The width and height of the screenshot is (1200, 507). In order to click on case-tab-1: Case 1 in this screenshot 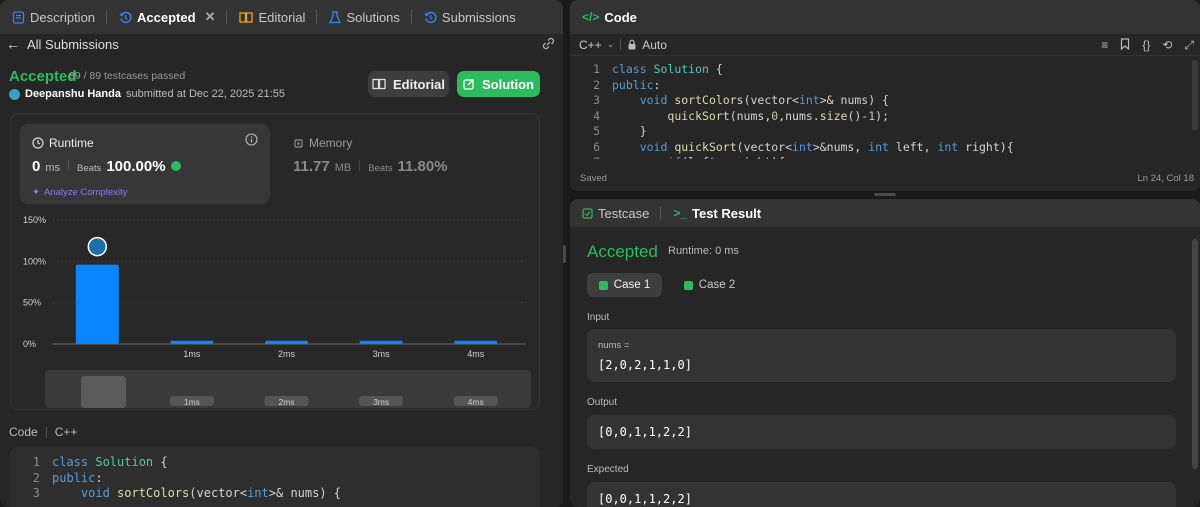, I will do `click(624, 285)`.